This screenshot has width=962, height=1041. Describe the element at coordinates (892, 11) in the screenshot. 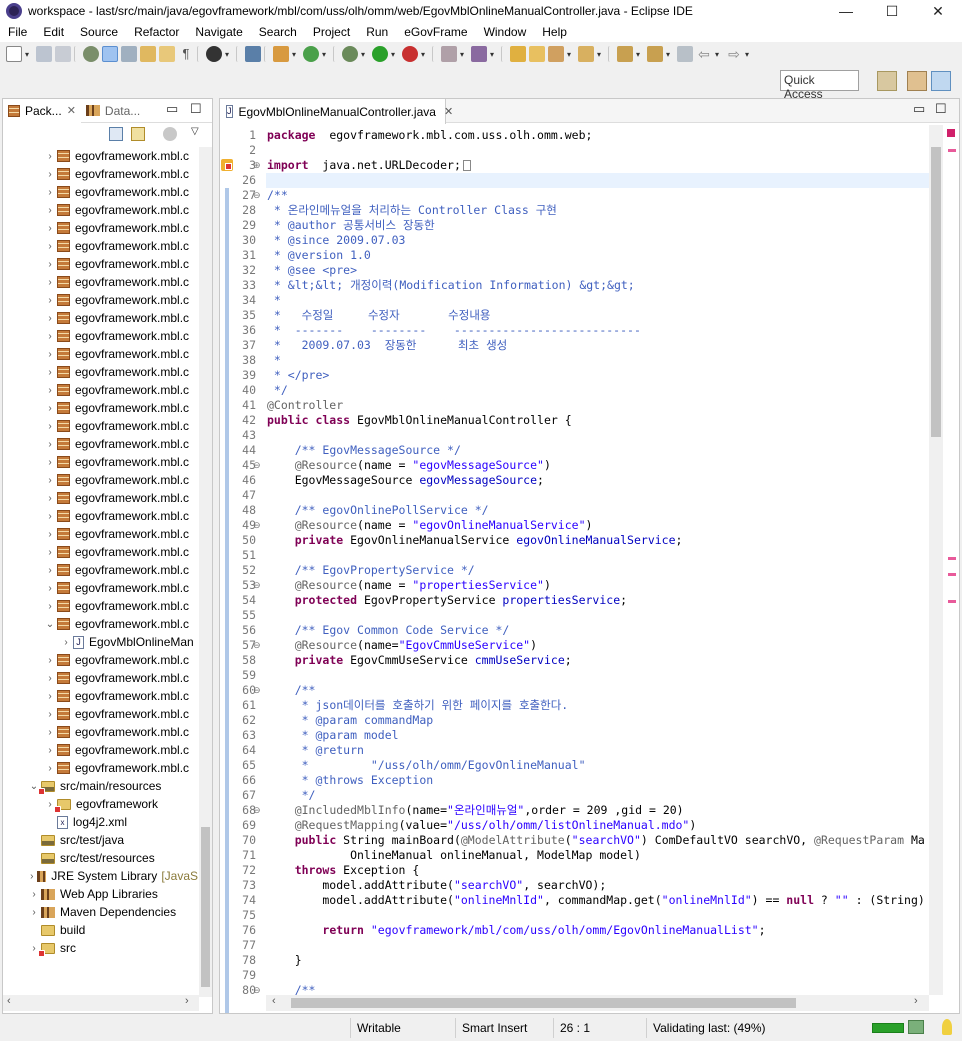

I see `maximize-button: ☐` at that location.